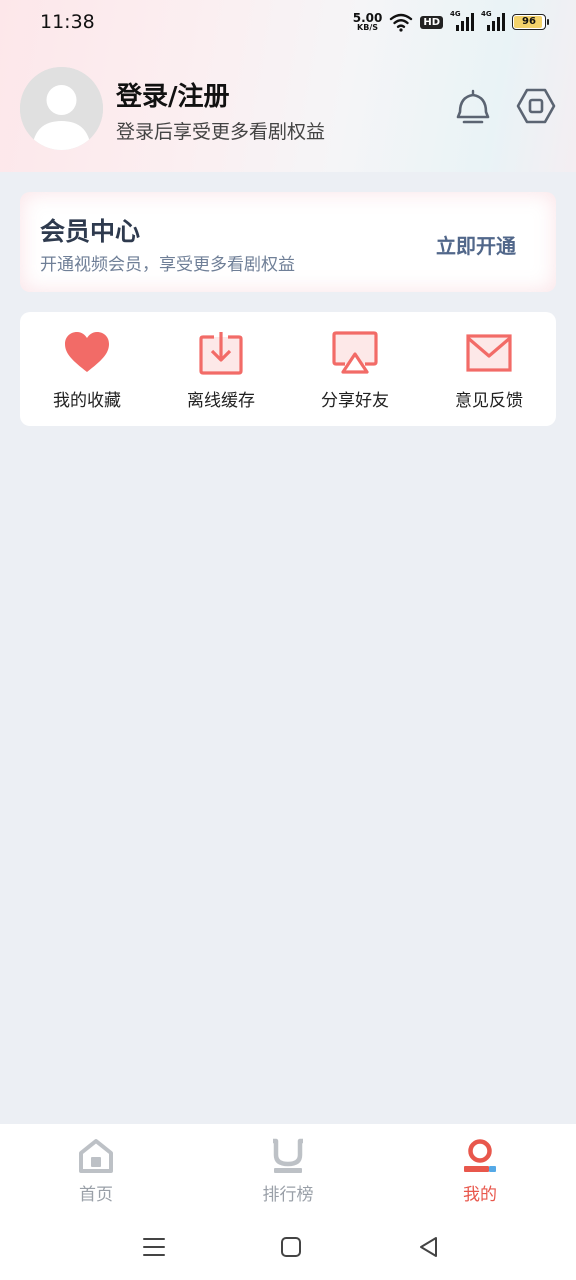 Image resolution: width=576 pixels, height=1280 pixels. What do you see at coordinates (67, 22) in the screenshot?
I see `status-time: 11:38` at bounding box center [67, 22].